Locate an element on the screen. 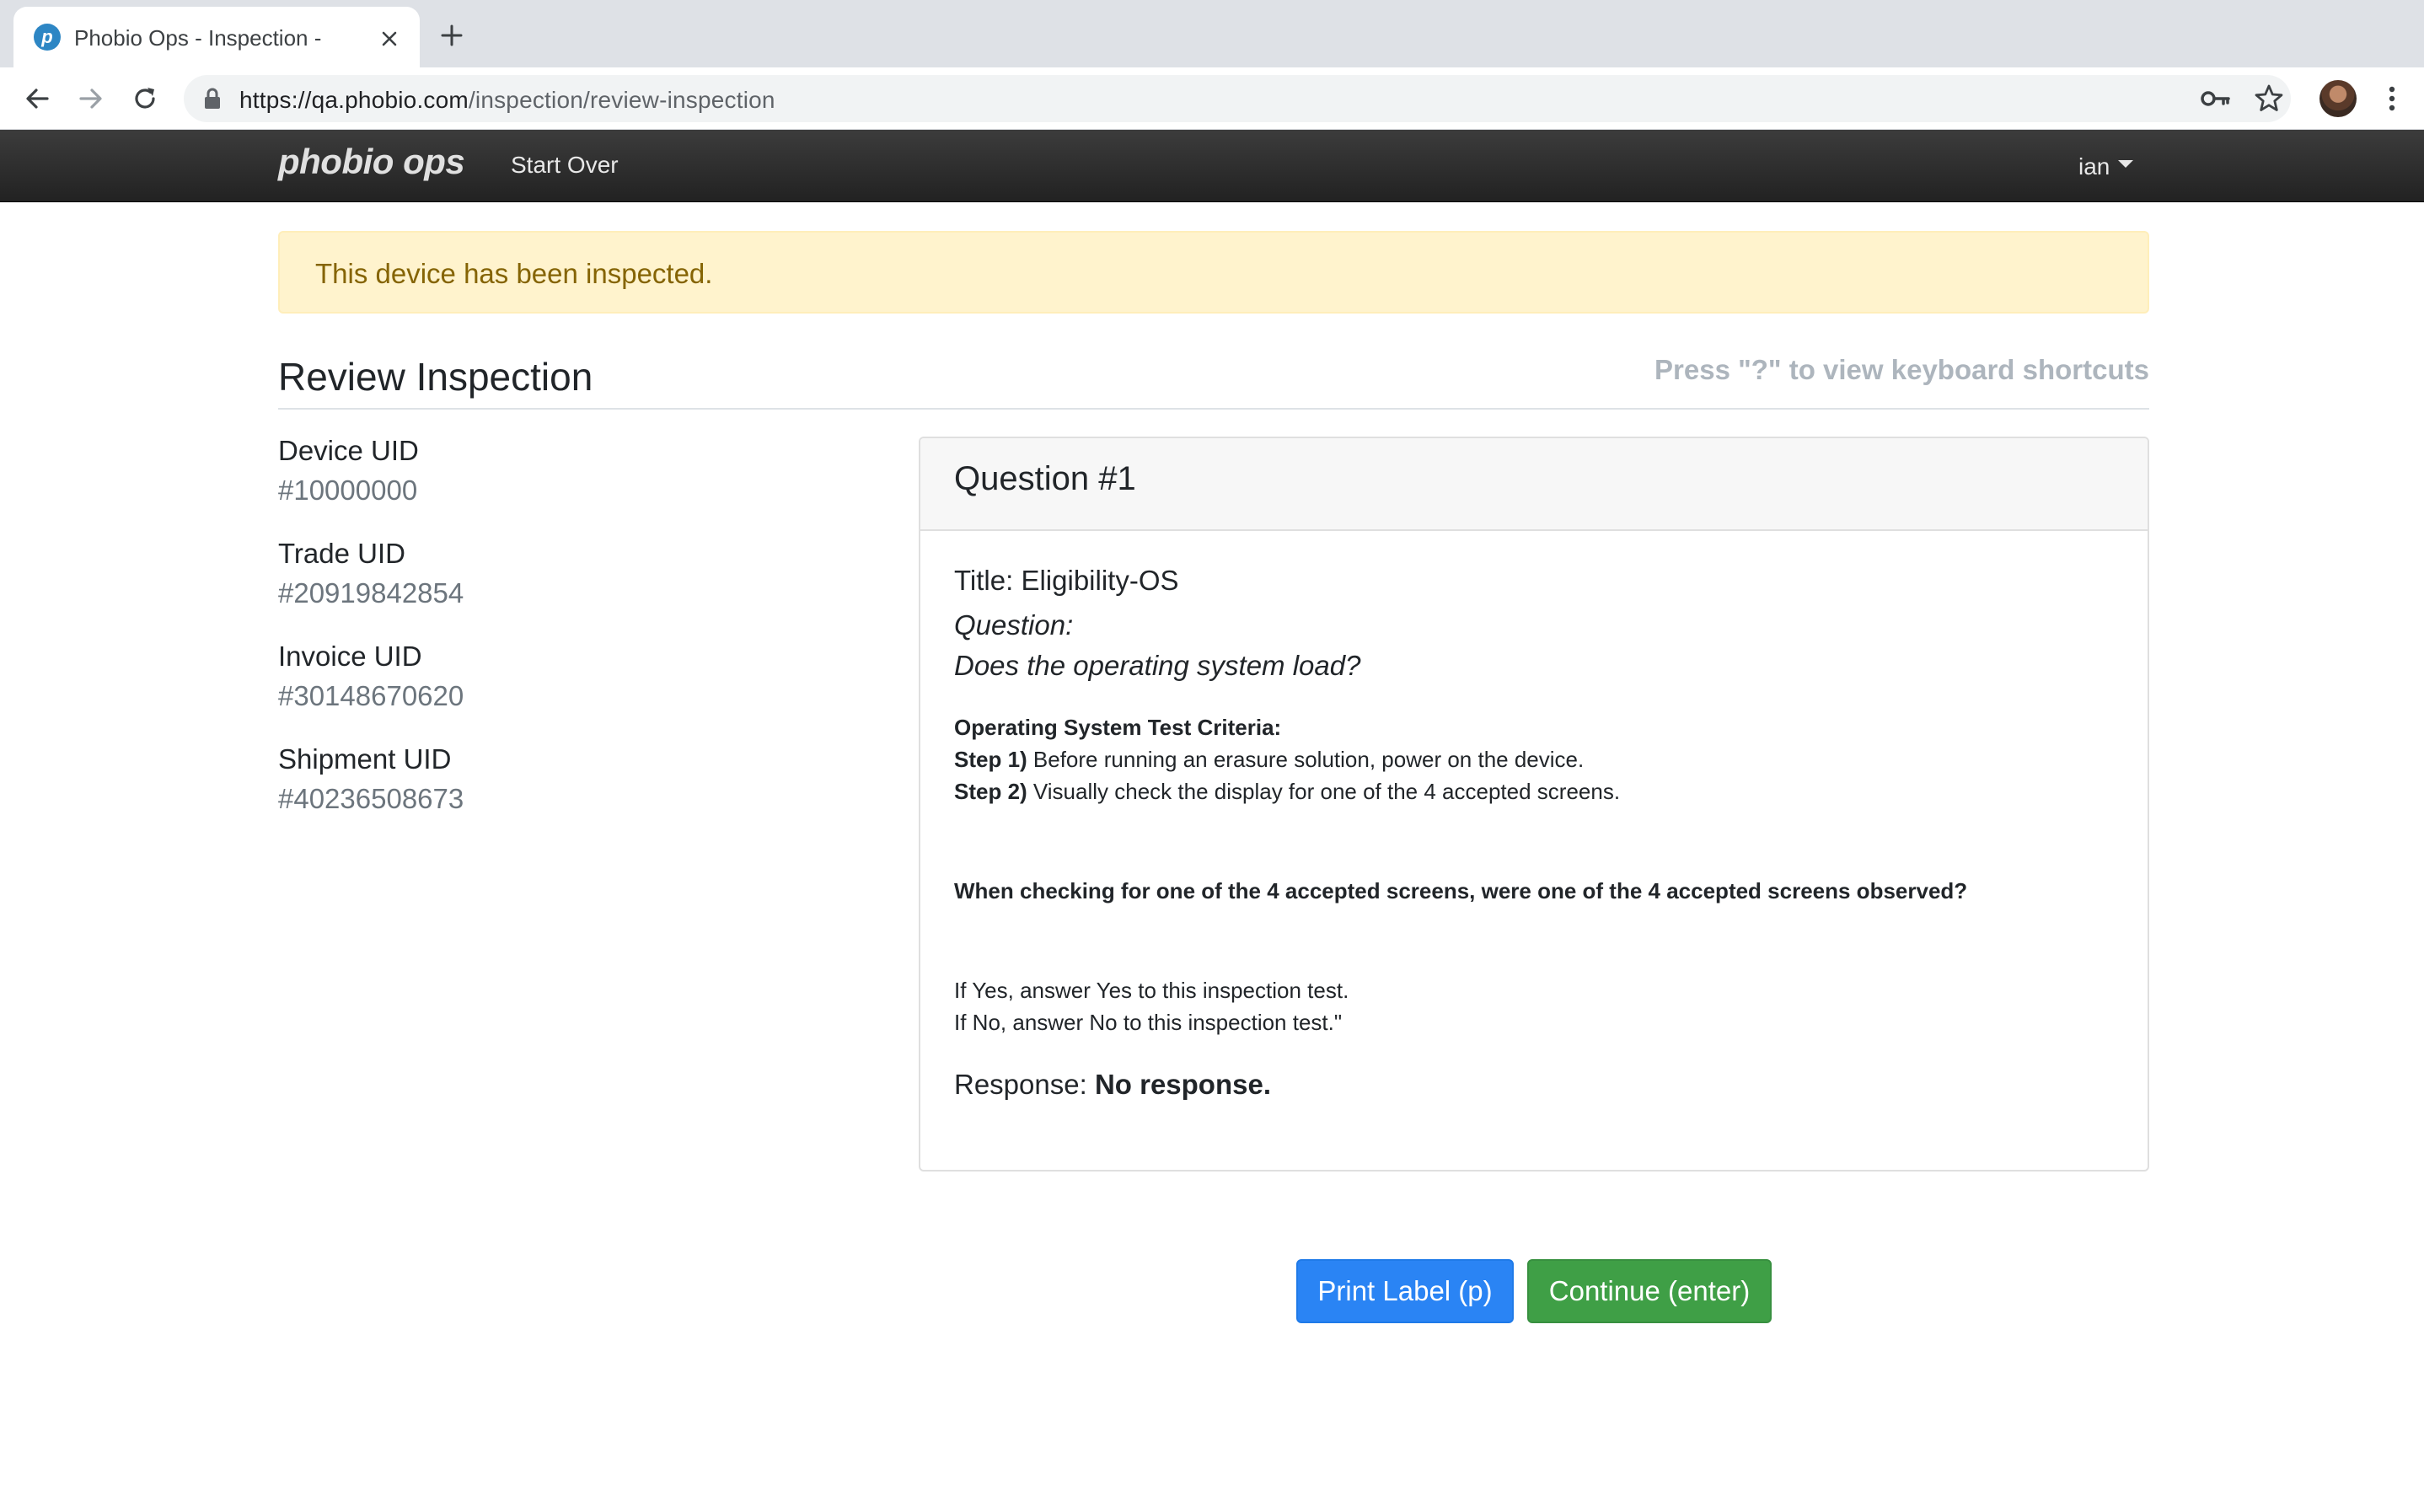 This screenshot has width=2424, height=1512. uid-label: Trade UID is located at coordinates (341, 553).